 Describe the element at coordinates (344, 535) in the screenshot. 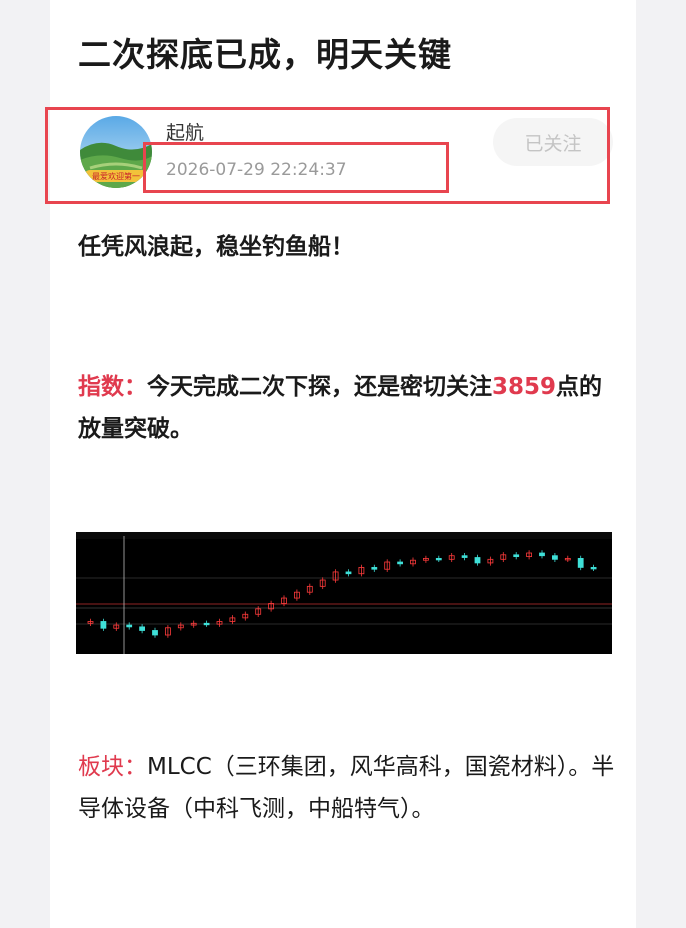

I see `chart-header-bar` at that location.